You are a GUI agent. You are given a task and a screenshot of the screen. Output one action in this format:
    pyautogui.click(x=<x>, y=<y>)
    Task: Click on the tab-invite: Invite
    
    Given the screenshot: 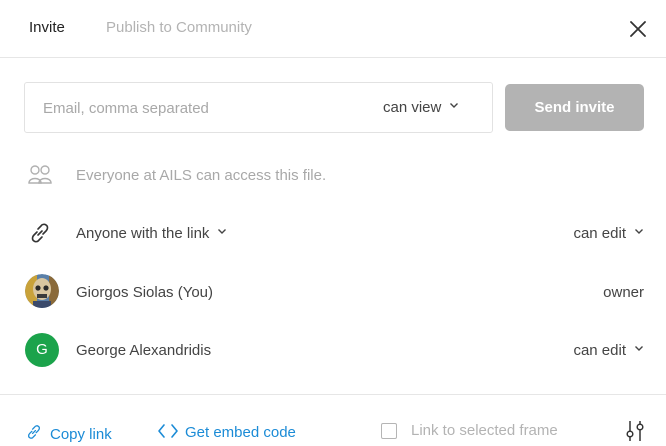 What is the action you would take?
    pyautogui.click(x=47, y=27)
    